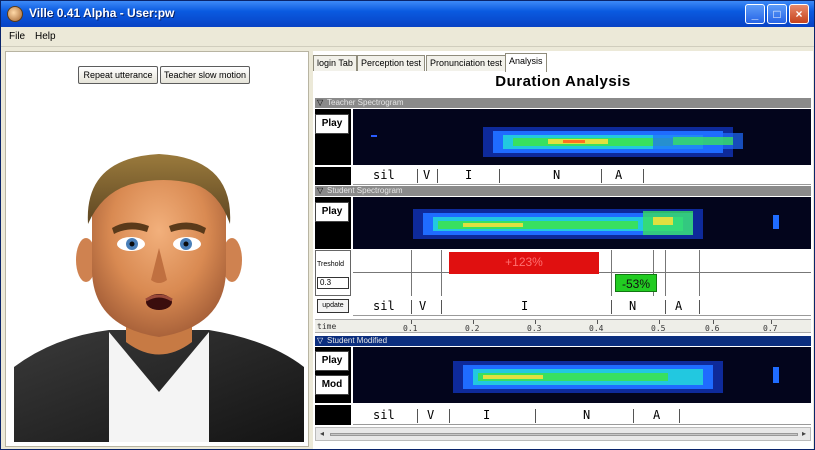 The image size is (815, 450). Describe the element at coordinates (582, 307) in the screenshot. I see `student-segmentation: sil V I N A` at that location.